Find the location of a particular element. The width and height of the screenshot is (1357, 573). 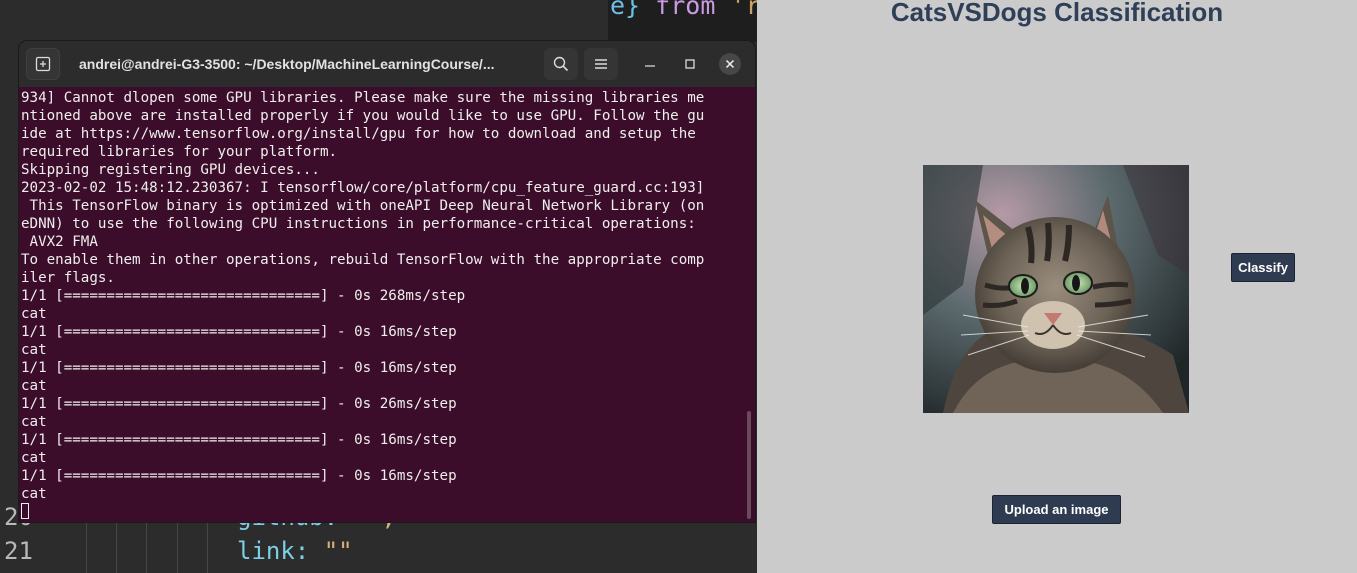

close-icon is located at coordinates (730, 64).